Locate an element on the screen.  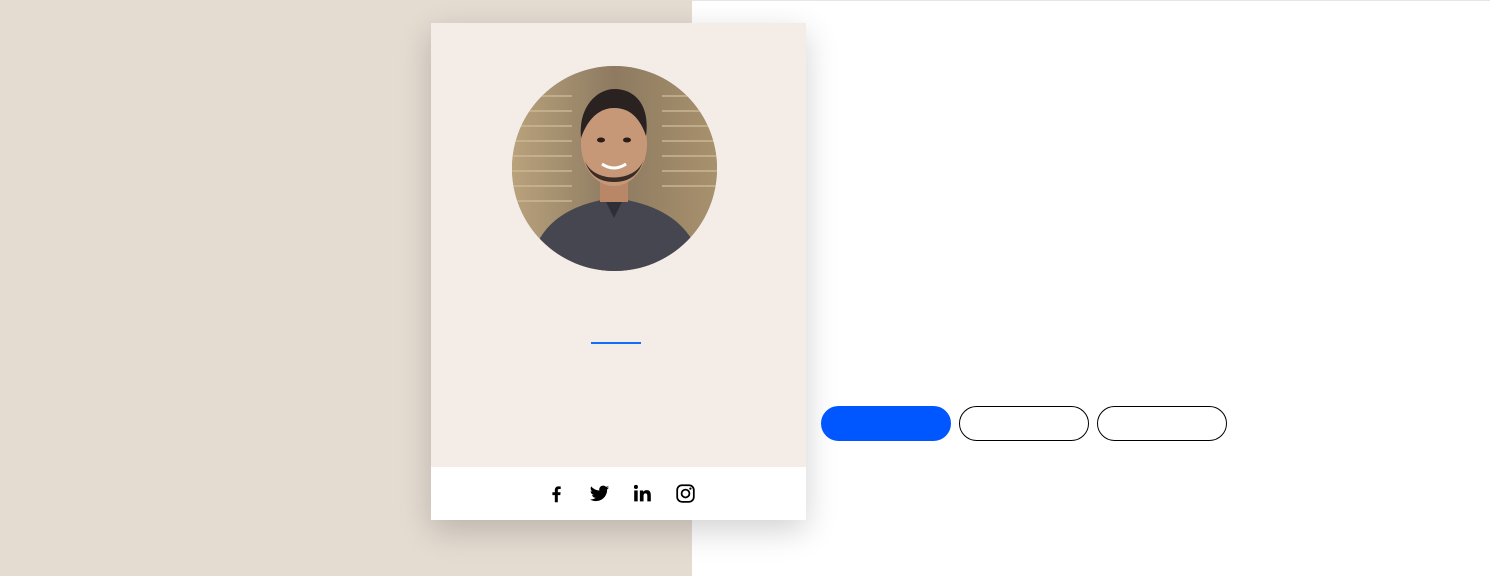
instagram-icon is located at coordinates (685, 493).